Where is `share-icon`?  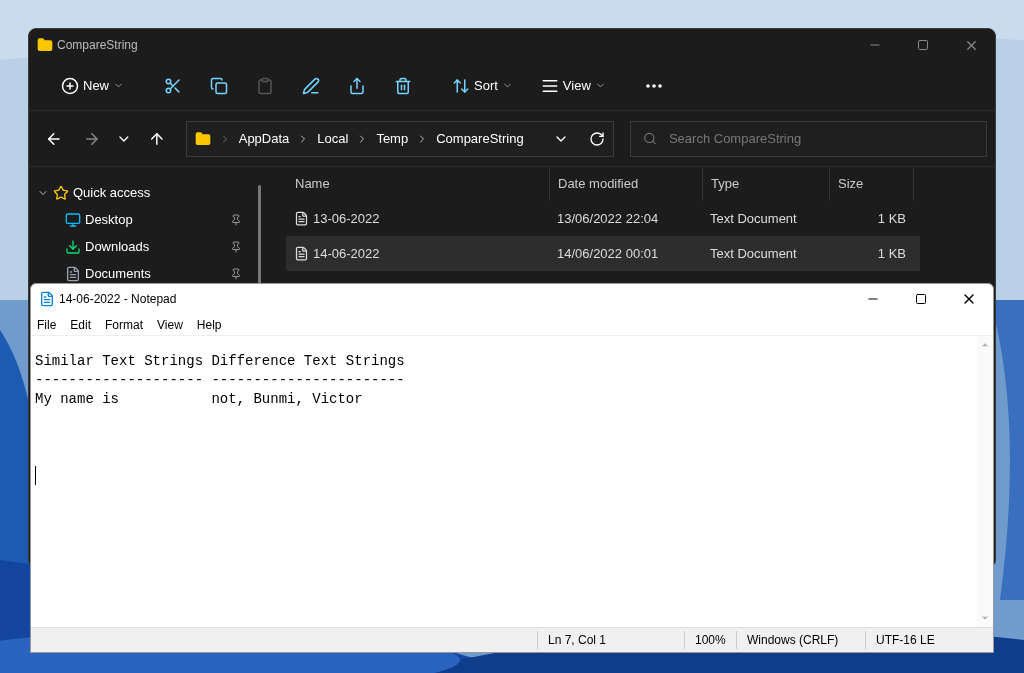
share-icon is located at coordinates (357, 85).